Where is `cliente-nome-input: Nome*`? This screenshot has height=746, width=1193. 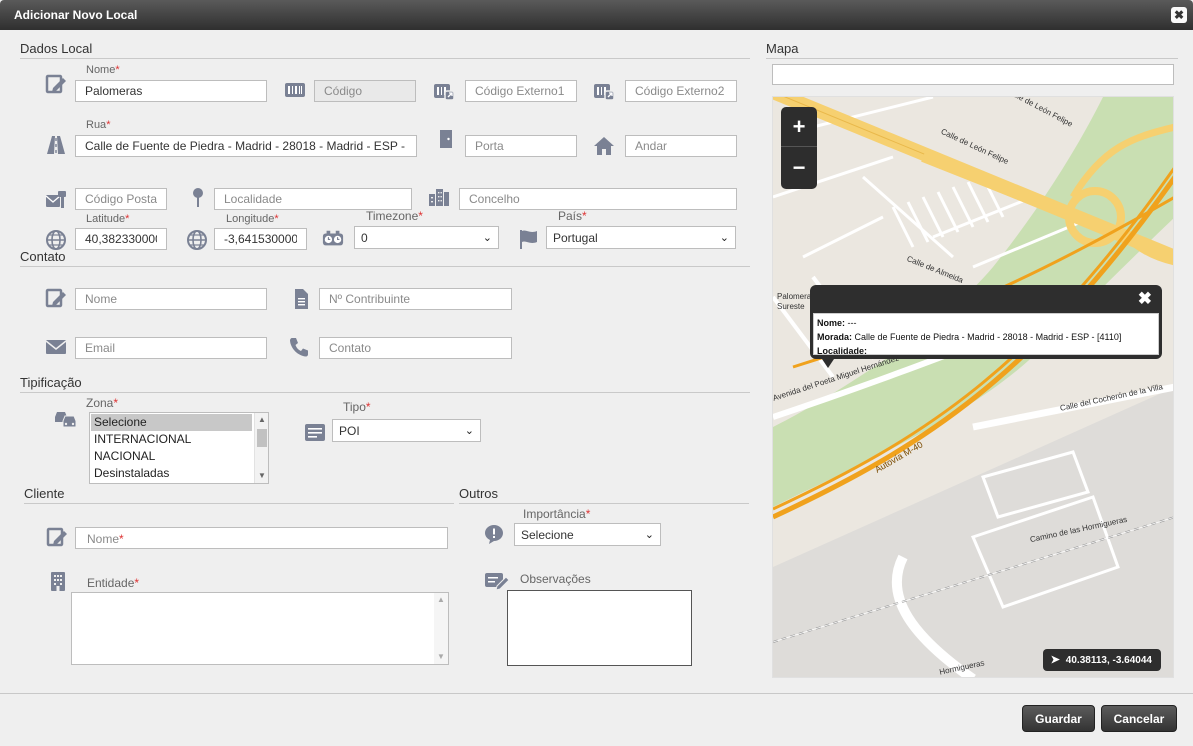 cliente-nome-input: Nome* is located at coordinates (261, 538).